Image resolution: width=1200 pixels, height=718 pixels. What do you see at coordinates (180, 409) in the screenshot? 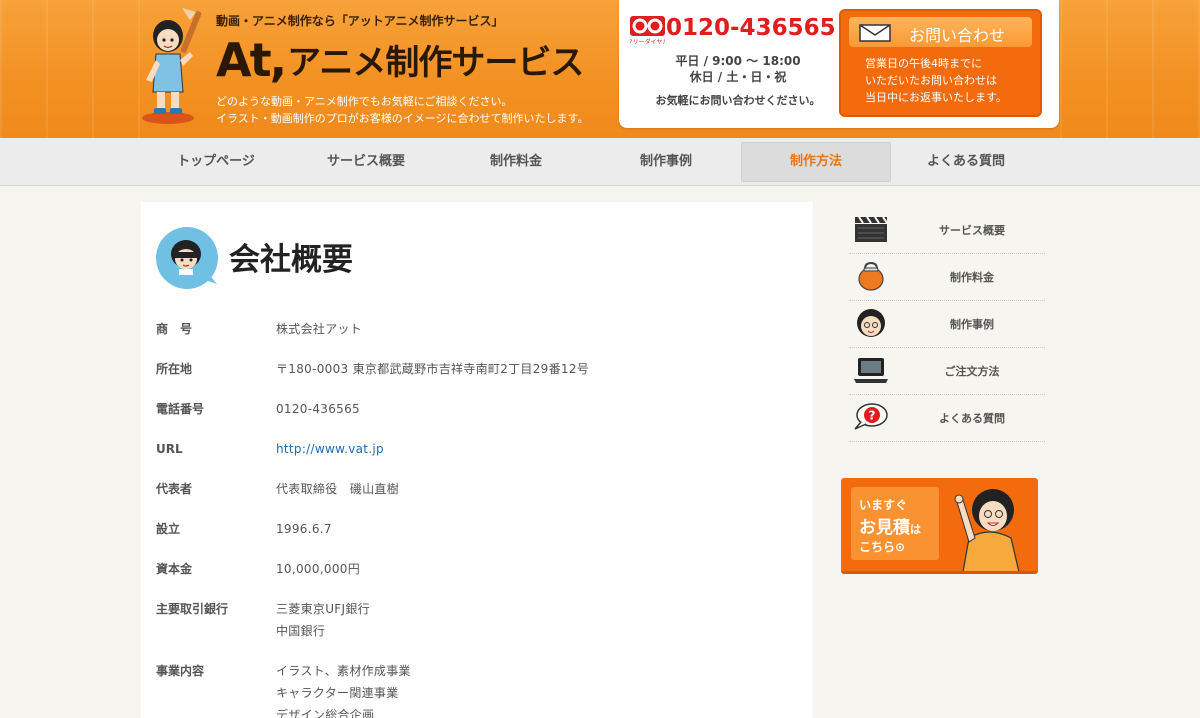
I see `row-label: 電話番号` at bounding box center [180, 409].